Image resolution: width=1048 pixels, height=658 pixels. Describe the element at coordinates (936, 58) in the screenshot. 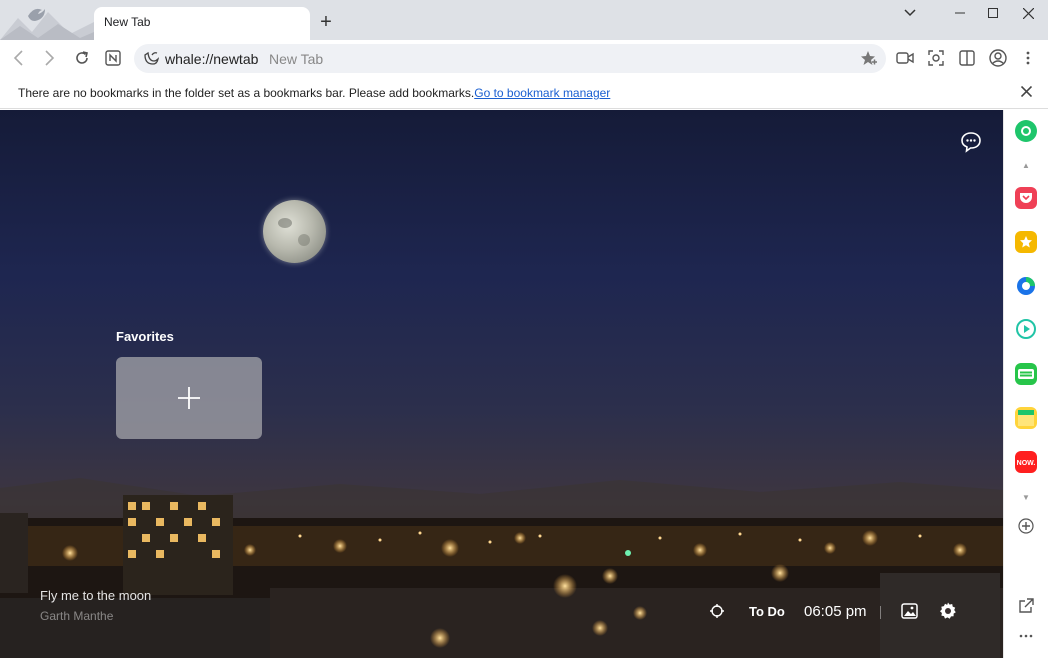

I see `screen-capture-icon` at that location.